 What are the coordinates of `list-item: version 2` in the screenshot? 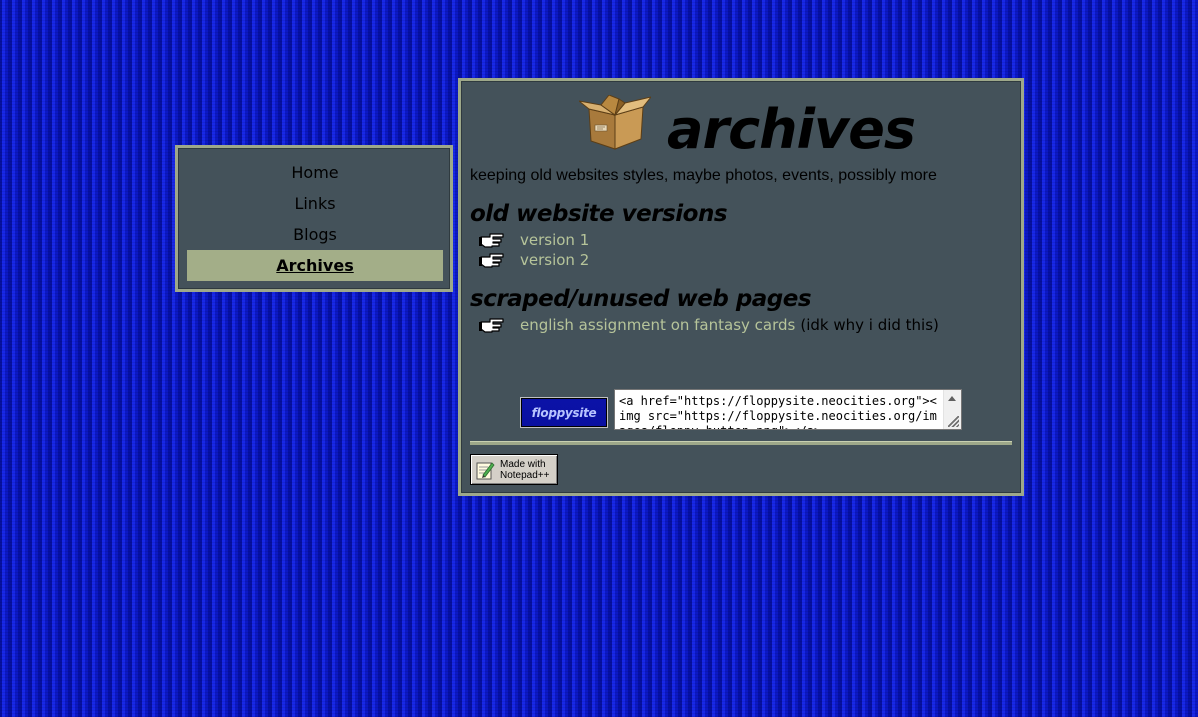 It's located at (534, 260).